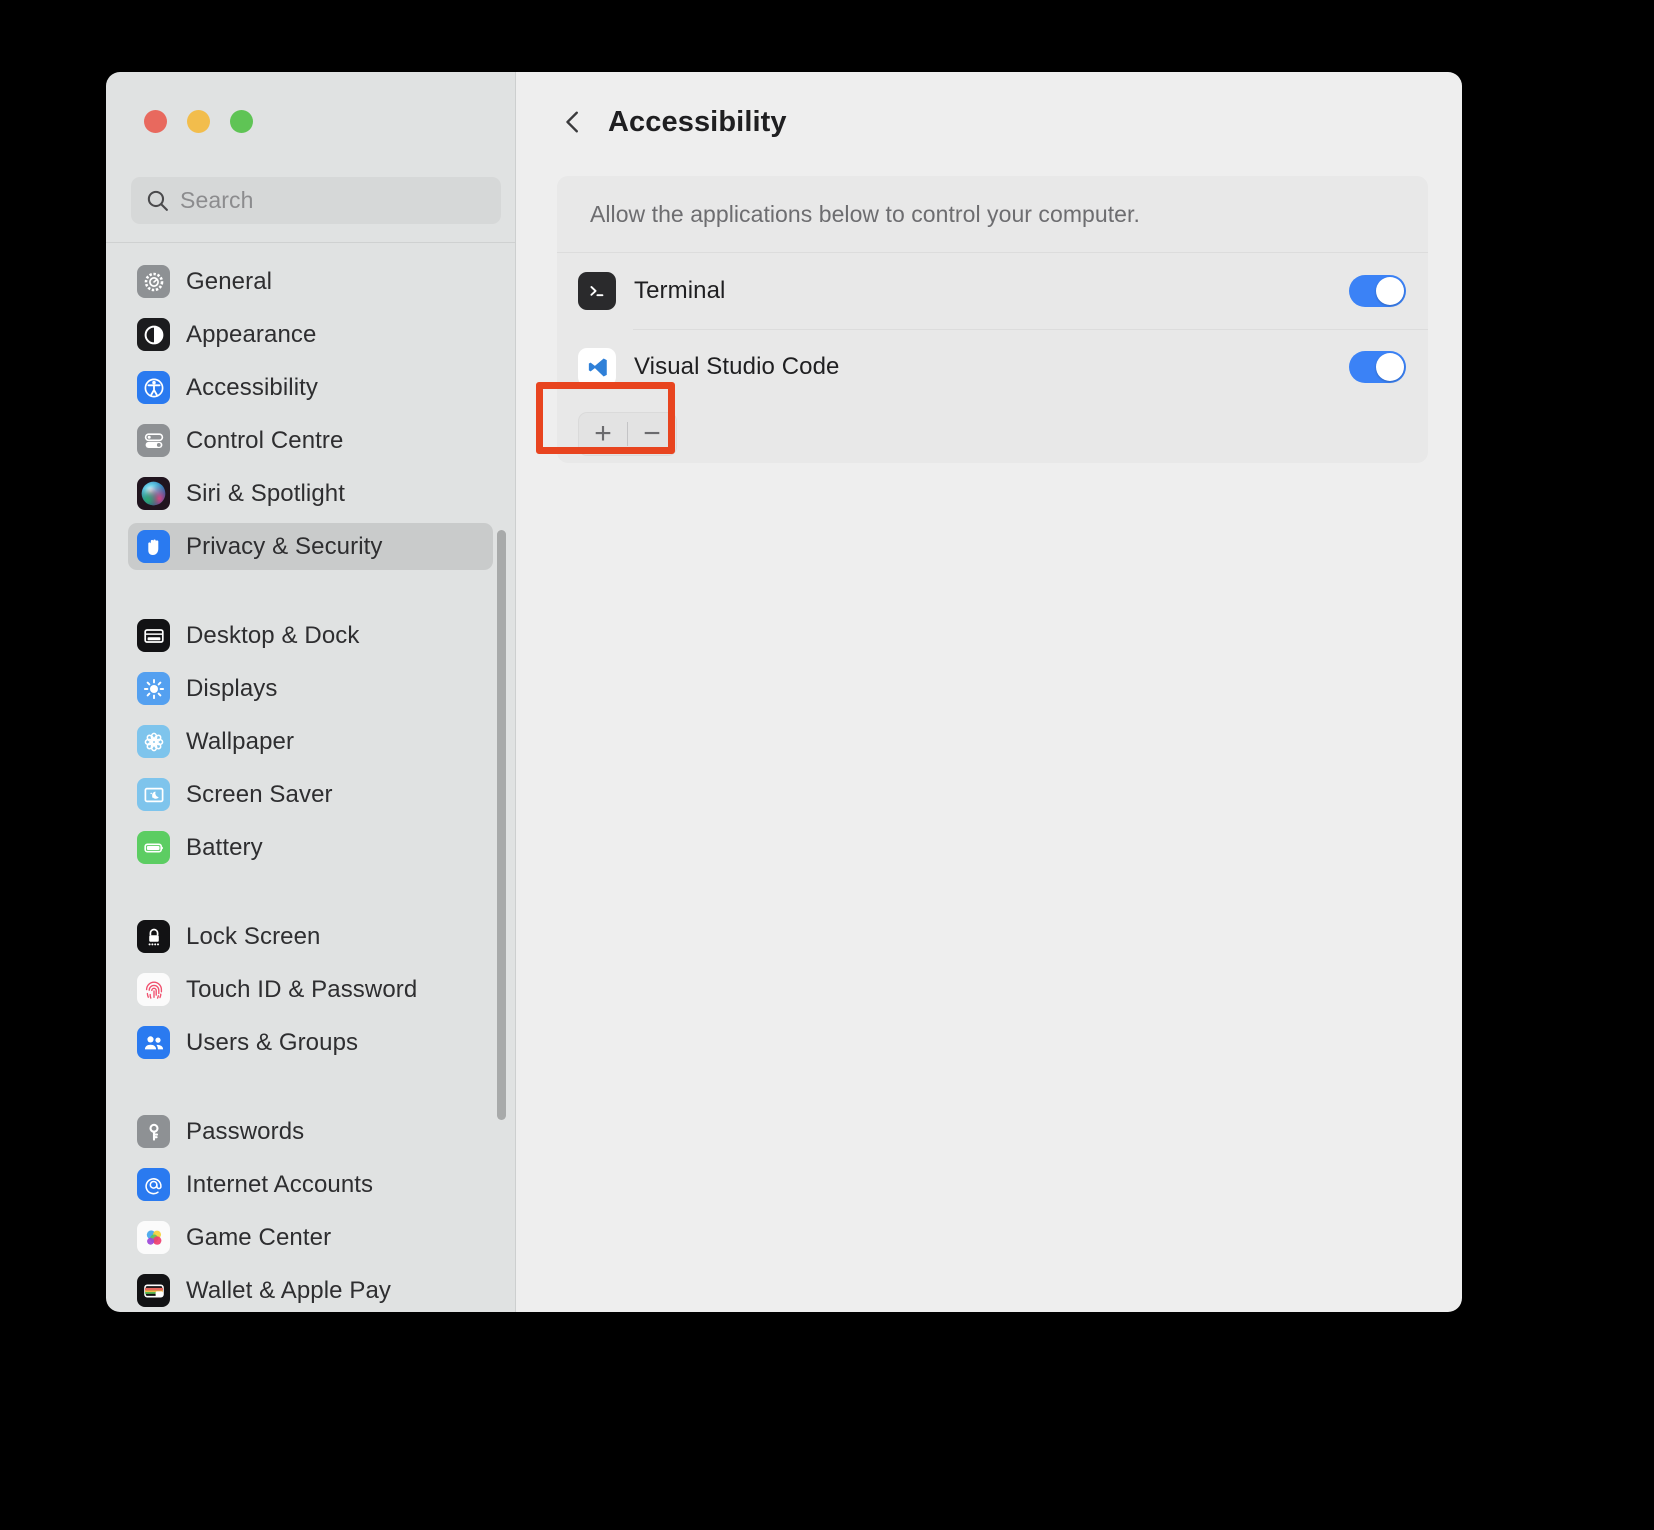 The height and width of the screenshot is (1530, 1654). What do you see at coordinates (310, 1131) in the screenshot?
I see `sidebar-item-passwords: Passwords` at bounding box center [310, 1131].